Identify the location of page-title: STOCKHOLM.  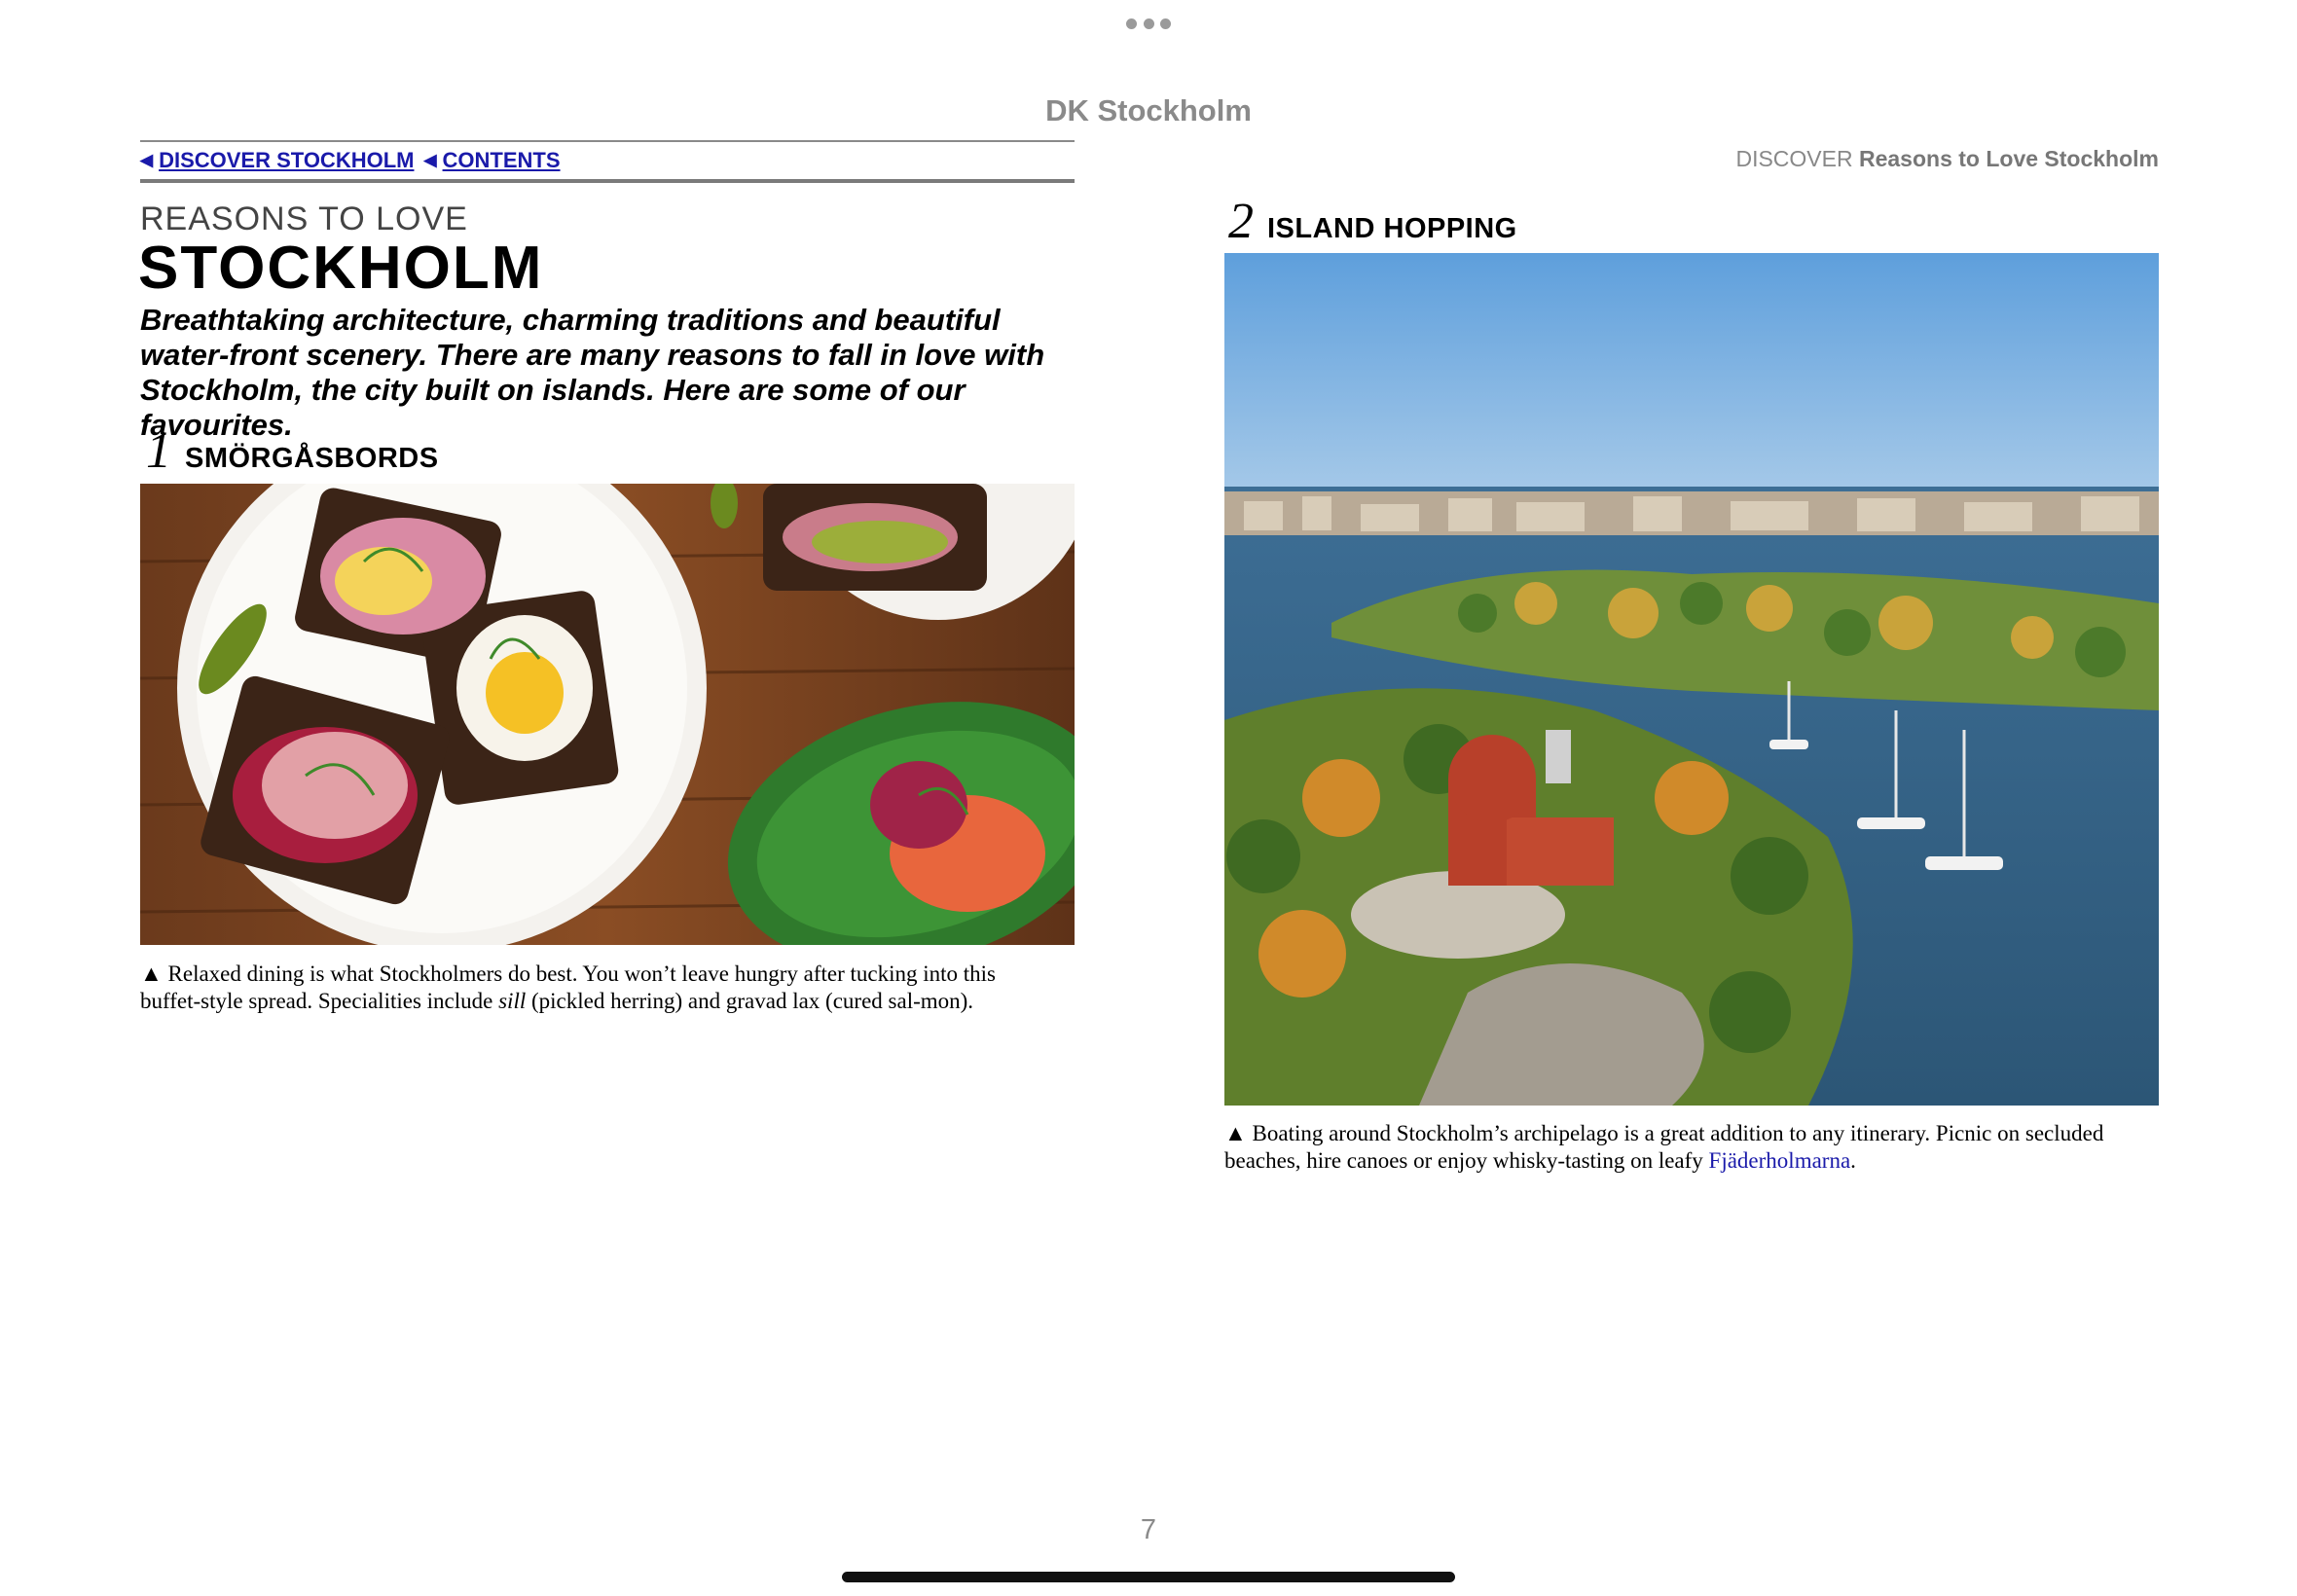
(341, 268).